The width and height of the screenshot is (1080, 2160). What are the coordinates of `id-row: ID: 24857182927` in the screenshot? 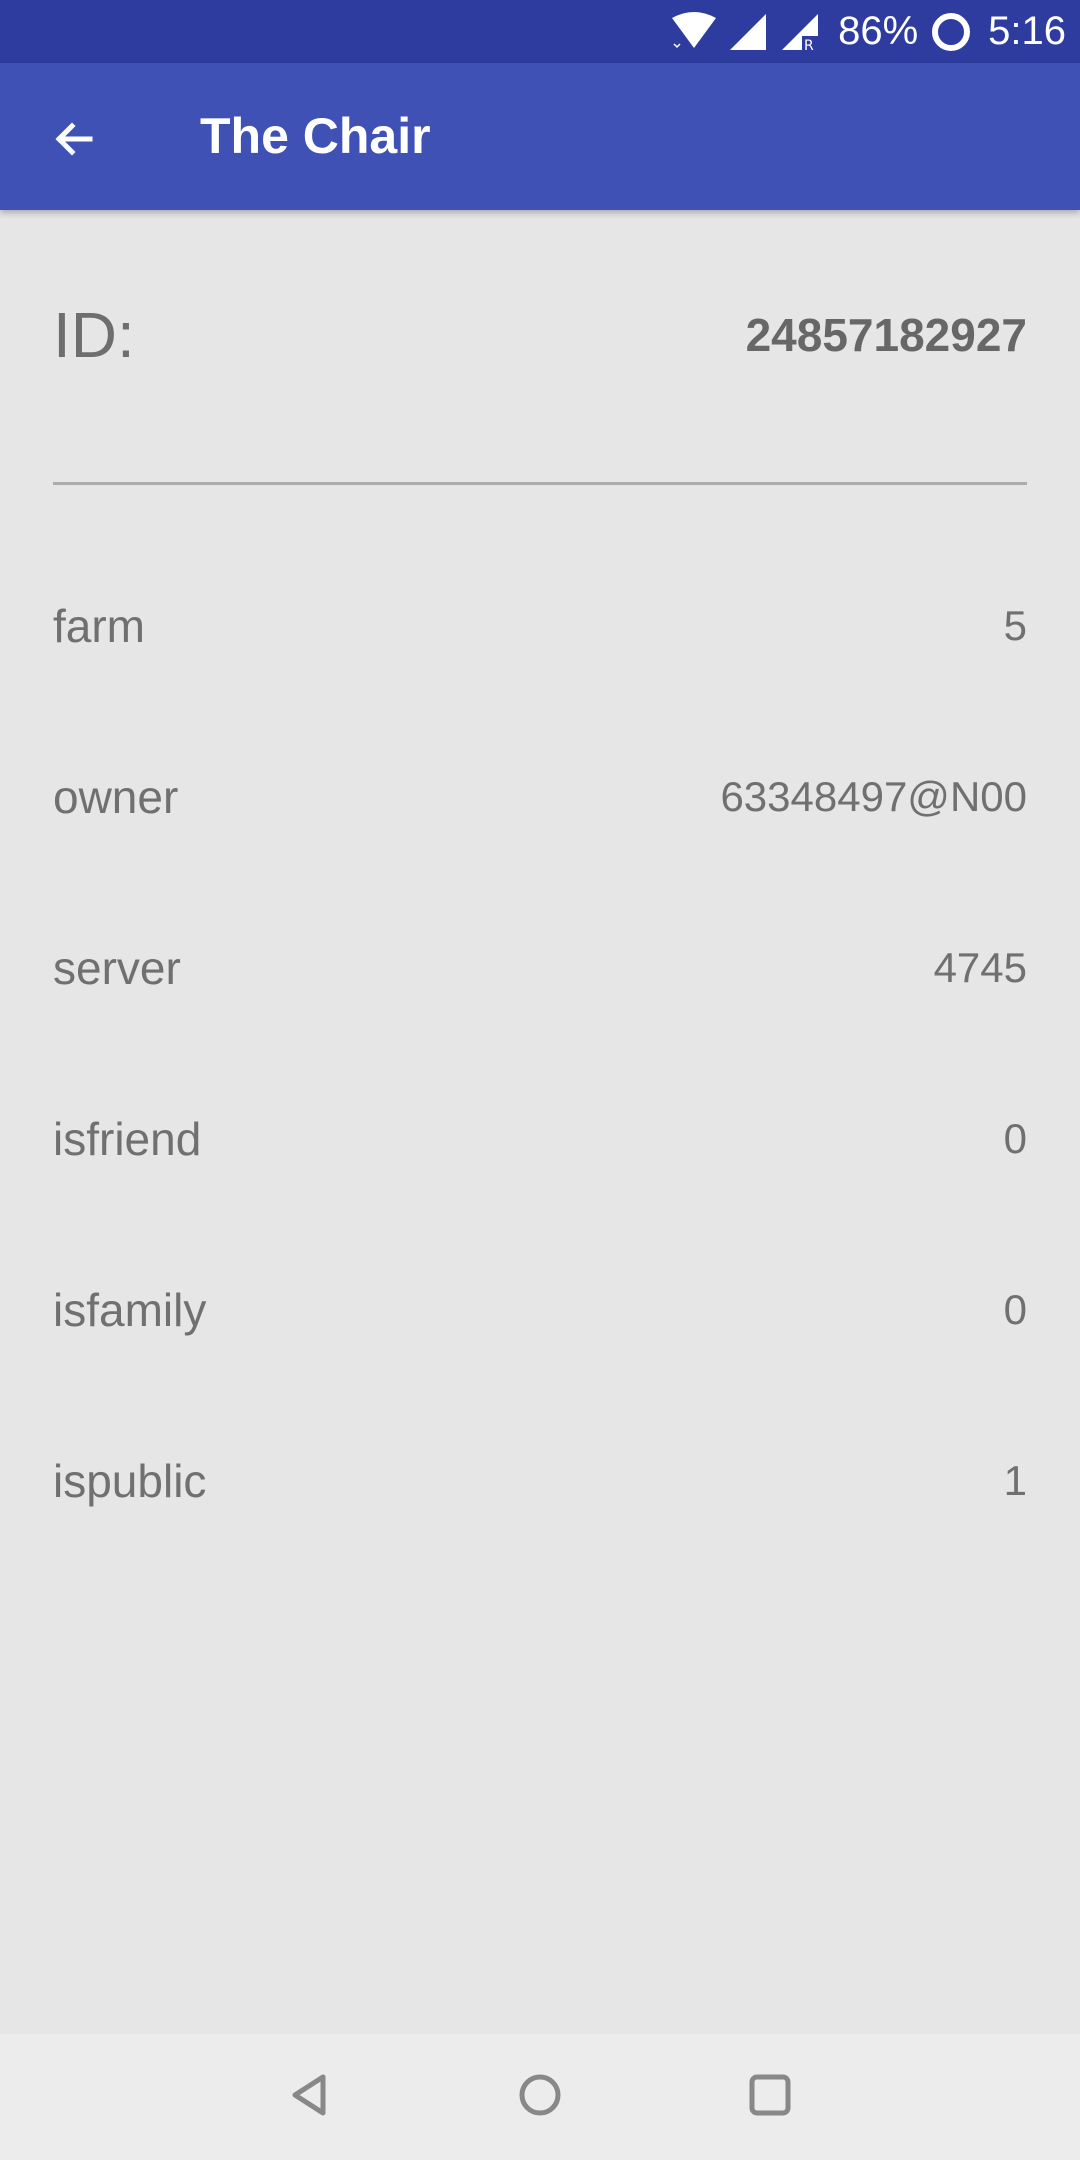 It's located at (540, 335).